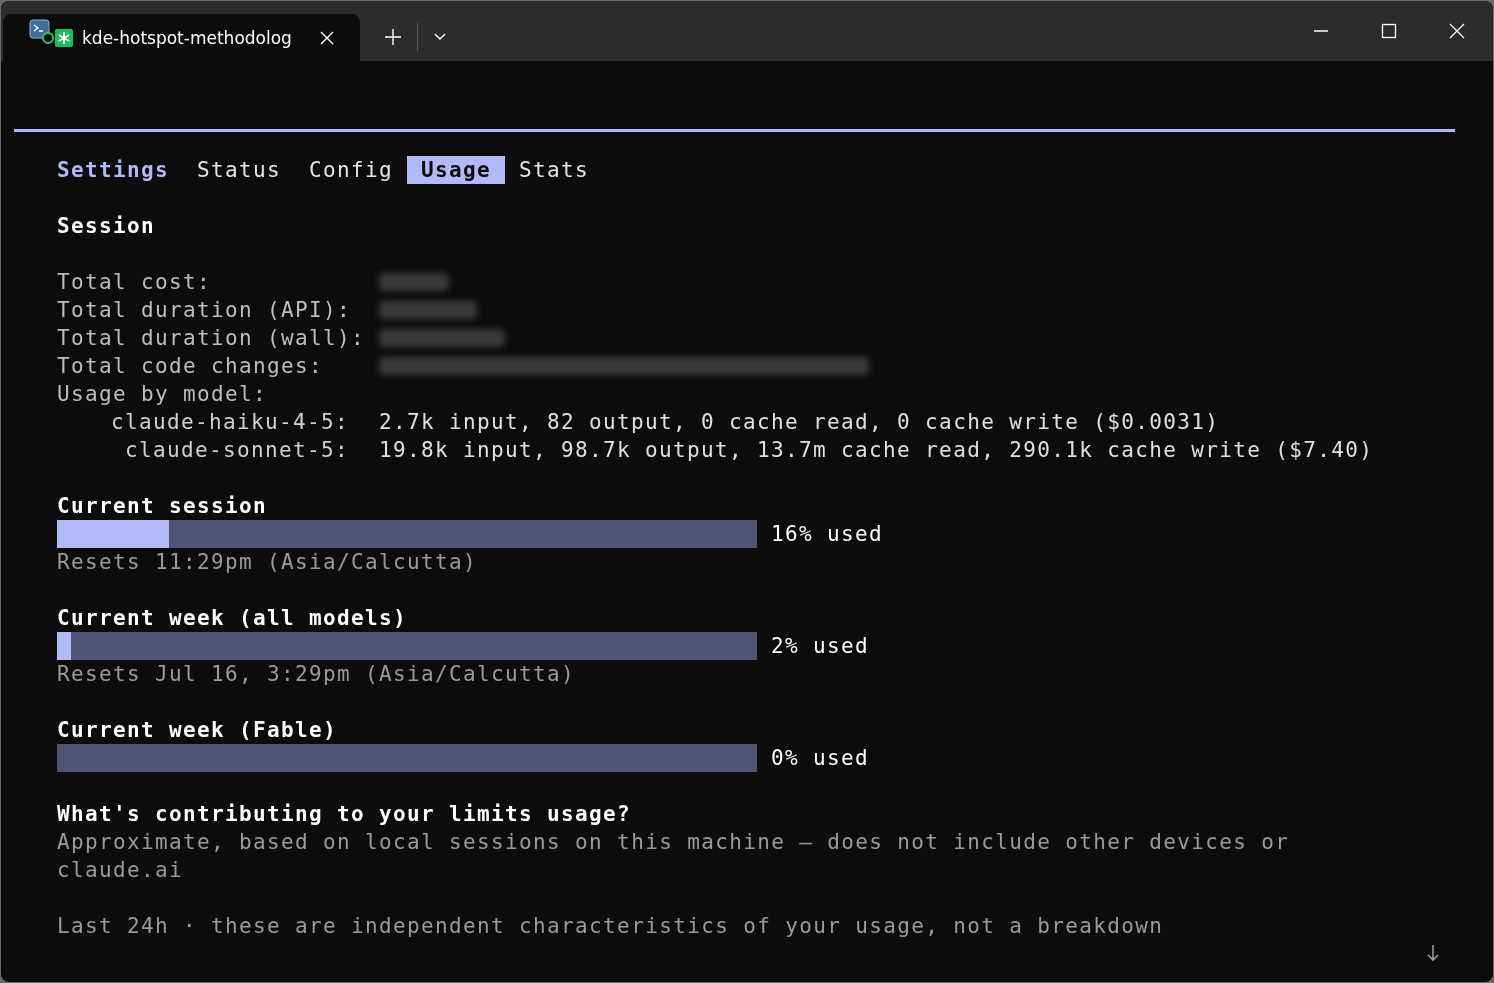  What do you see at coordinates (674, 856) in the screenshot?
I see `note-text: Approximate, based on local sessions on this machine — does not include other devices or claude.ai` at bounding box center [674, 856].